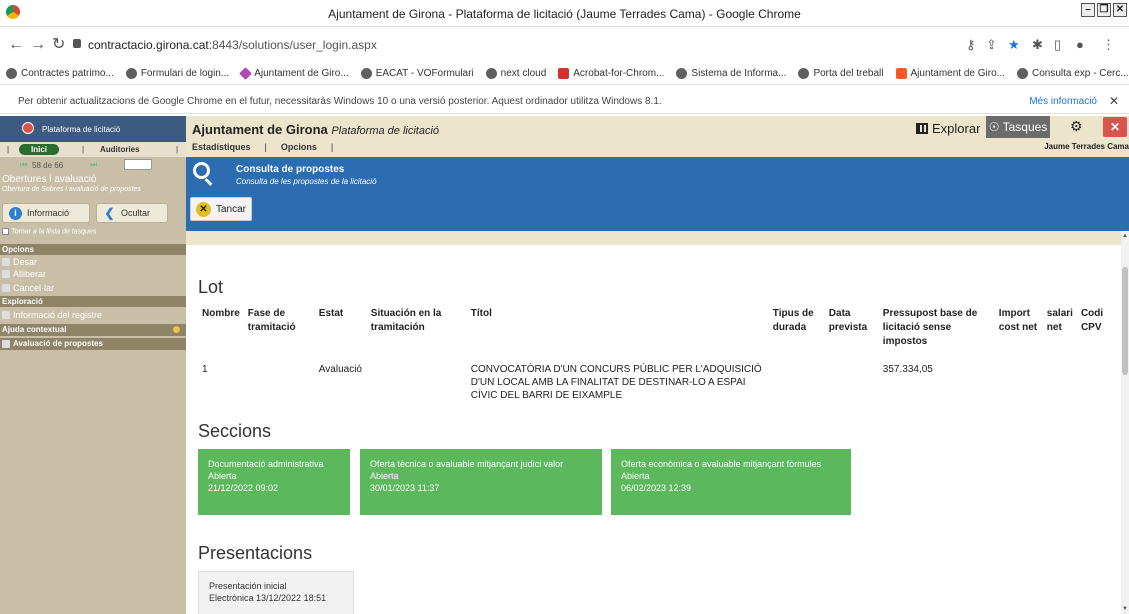 This screenshot has width=1129, height=614. What do you see at coordinates (406, 320) in the screenshot?
I see `col-situacion: Situación en la tramitación` at bounding box center [406, 320].